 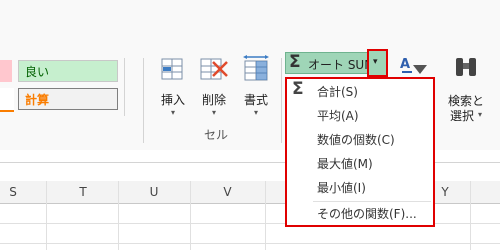 I want to click on menu-item-sum: 合計(S), so click(x=337, y=92).